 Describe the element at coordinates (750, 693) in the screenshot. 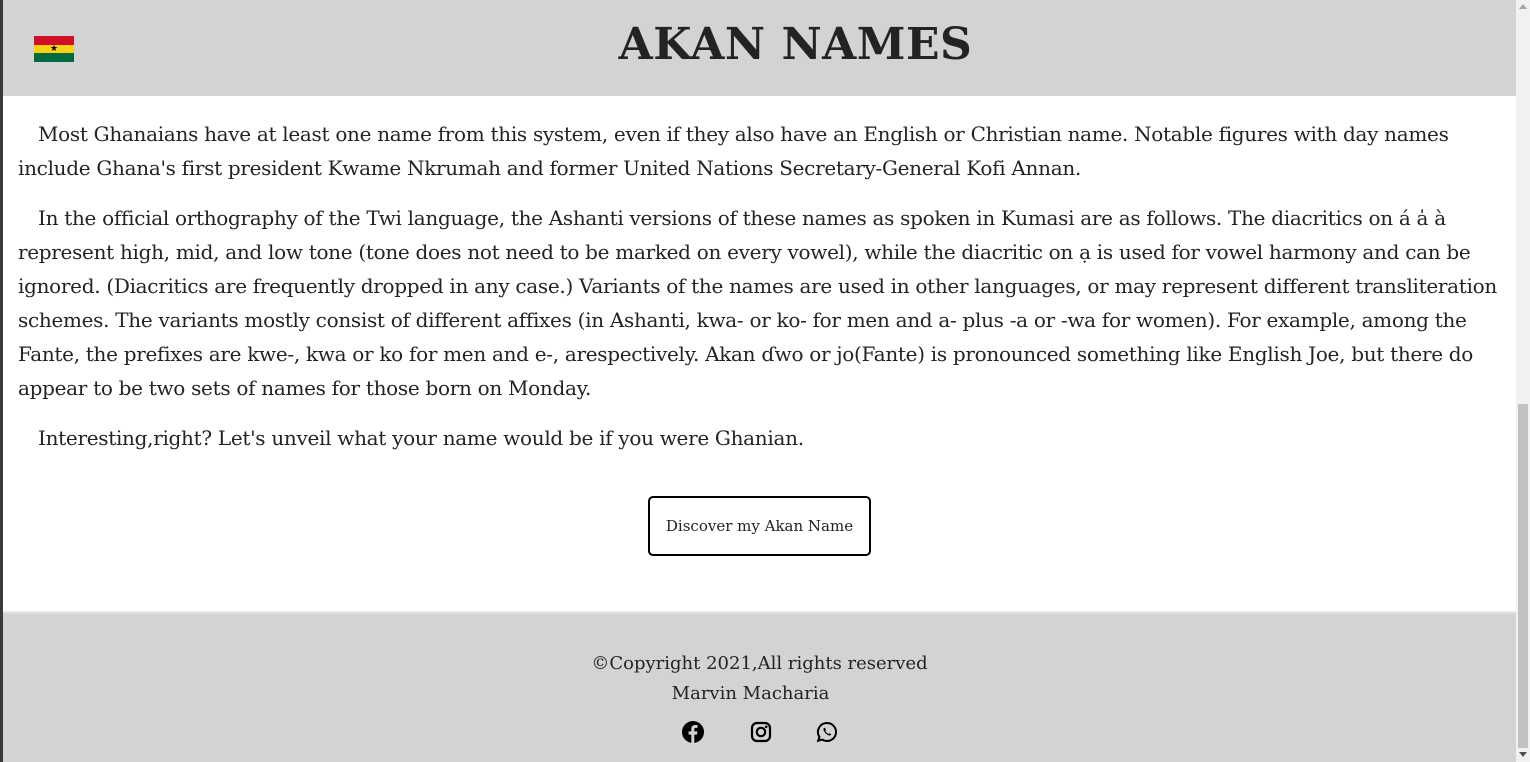

I see `author-name: Marvin Macharia` at that location.